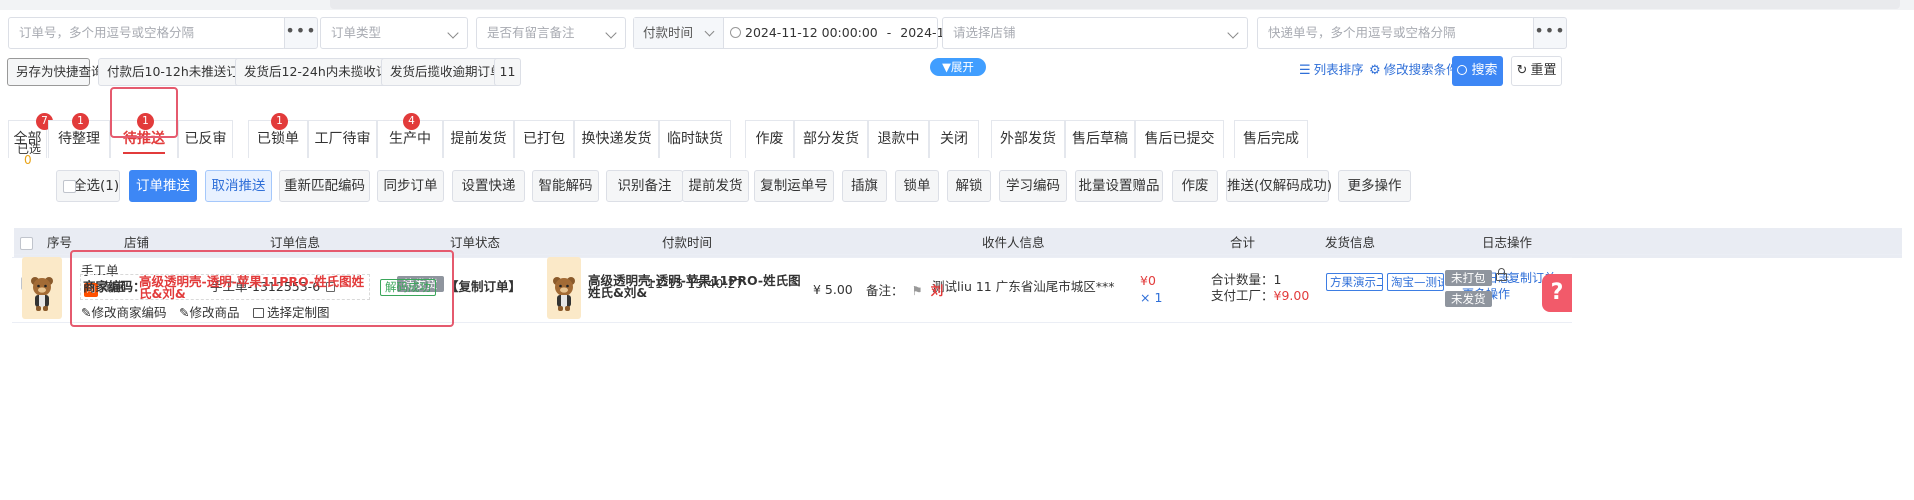 This screenshot has height=500, width=1914. I want to click on express-more-button: •••, so click(1550, 33).